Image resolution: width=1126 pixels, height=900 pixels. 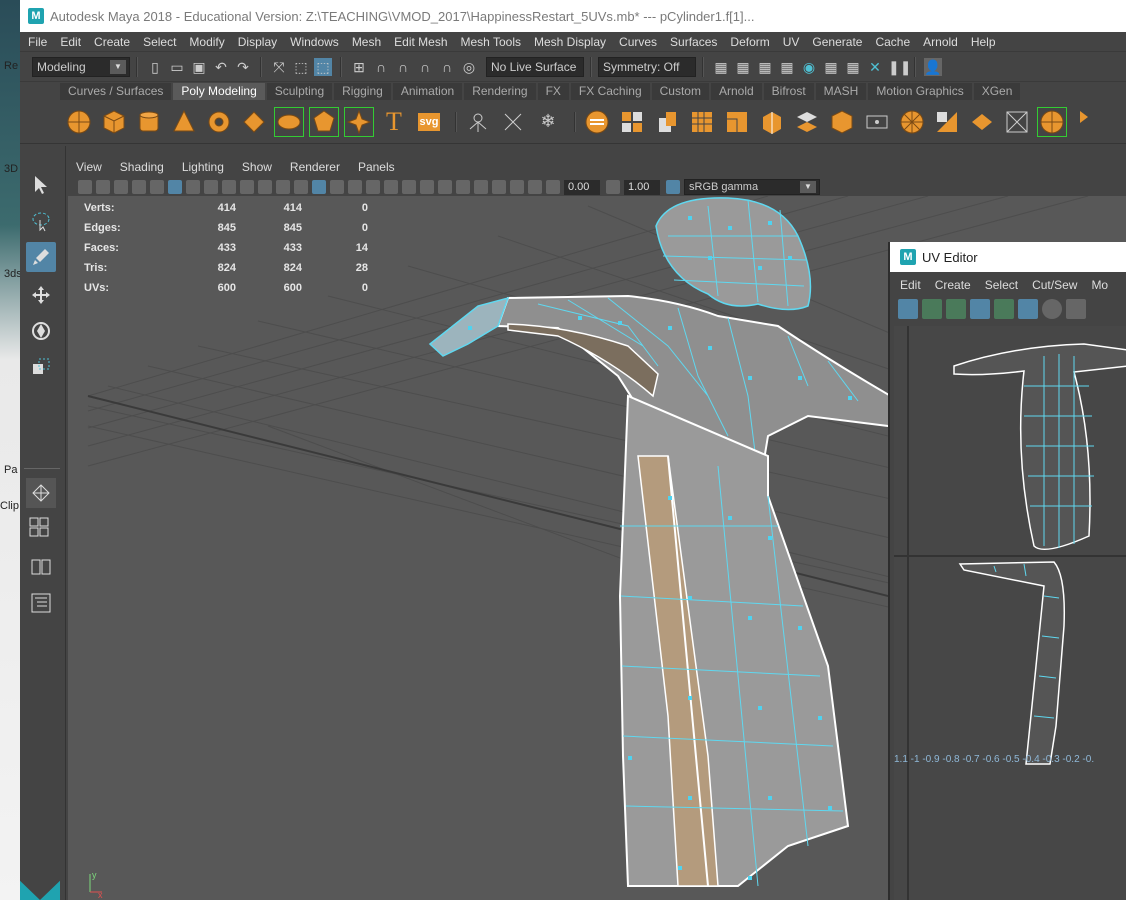 What do you see at coordinates (89, 167) in the screenshot?
I see `panel-menu-view: View` at bounding box center [89, 167].